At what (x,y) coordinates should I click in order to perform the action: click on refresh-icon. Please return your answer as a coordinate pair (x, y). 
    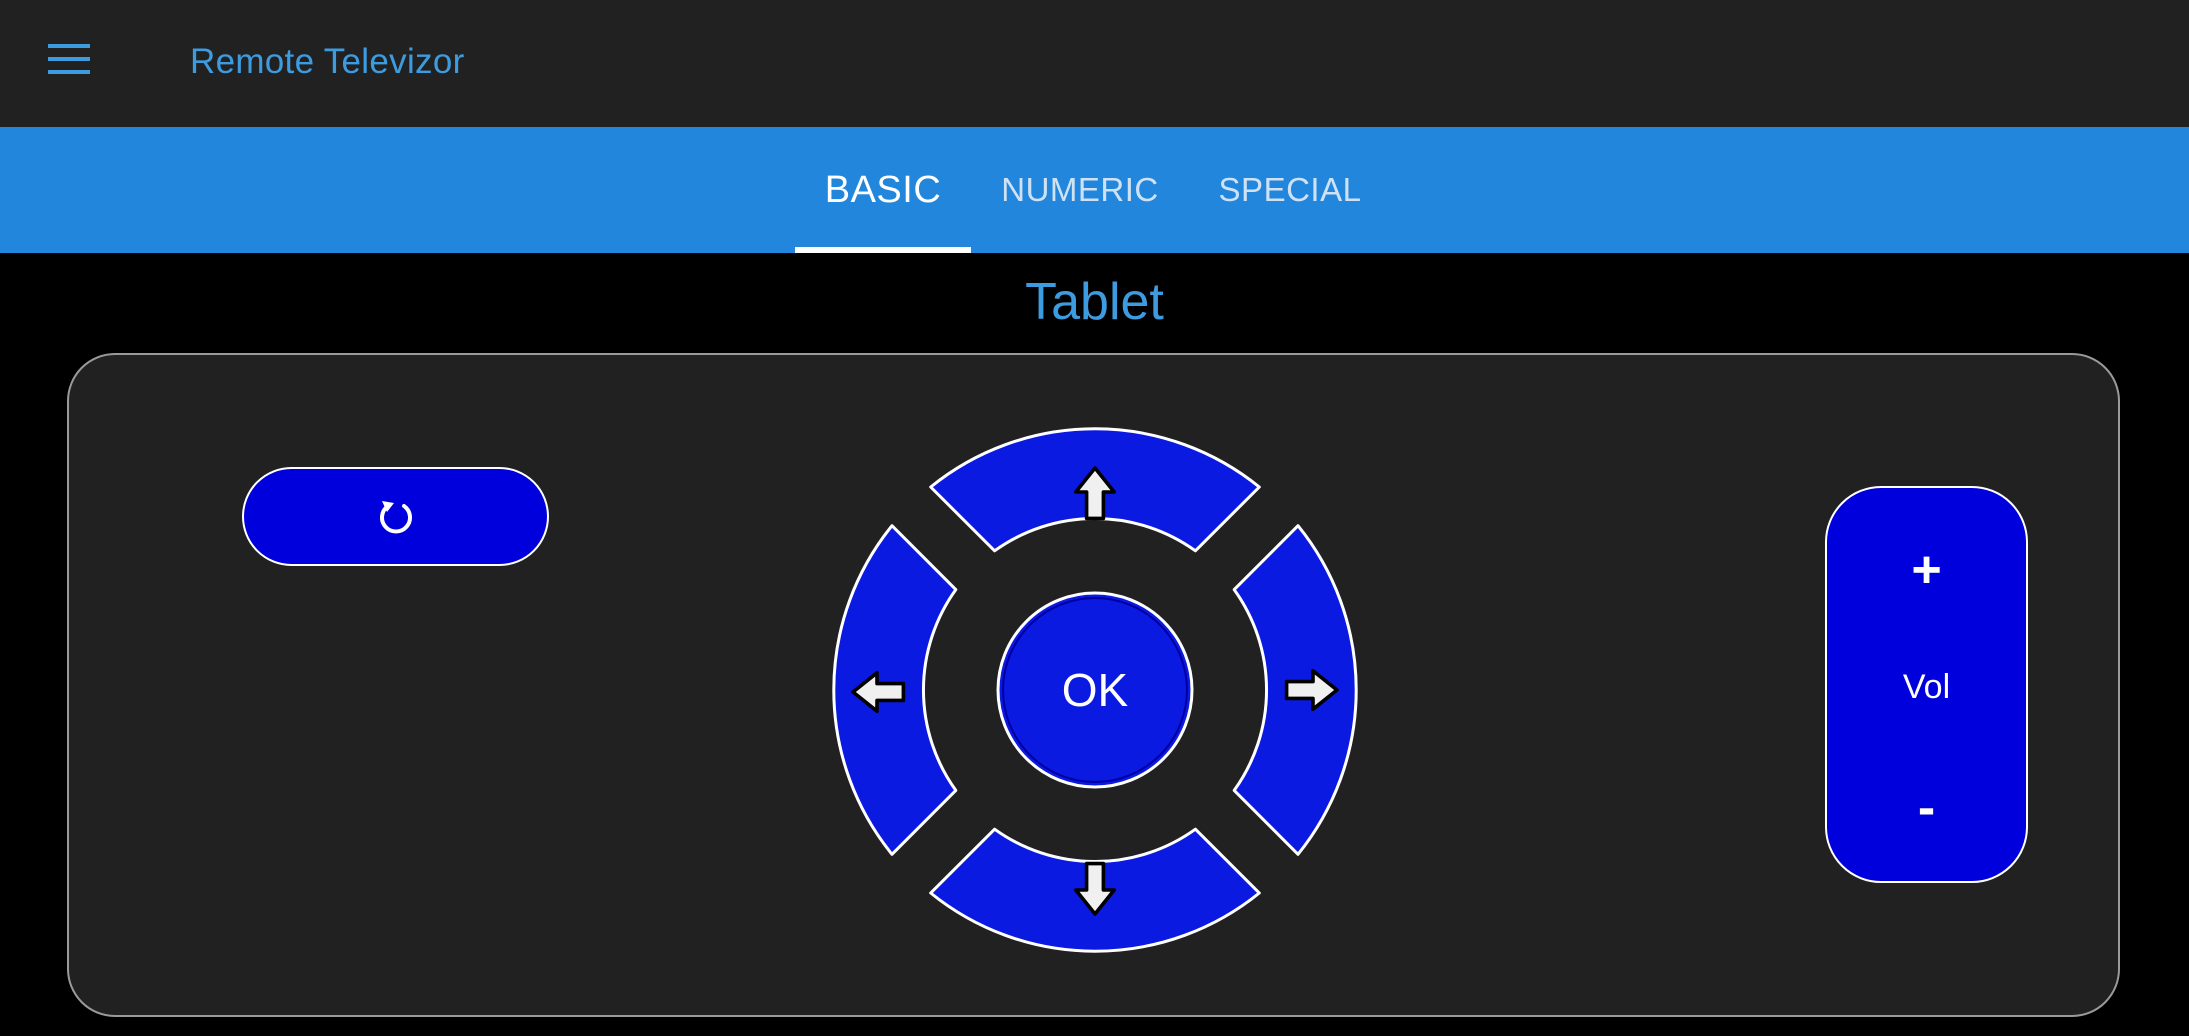
    Looking at the image, I should click on (395, 516).